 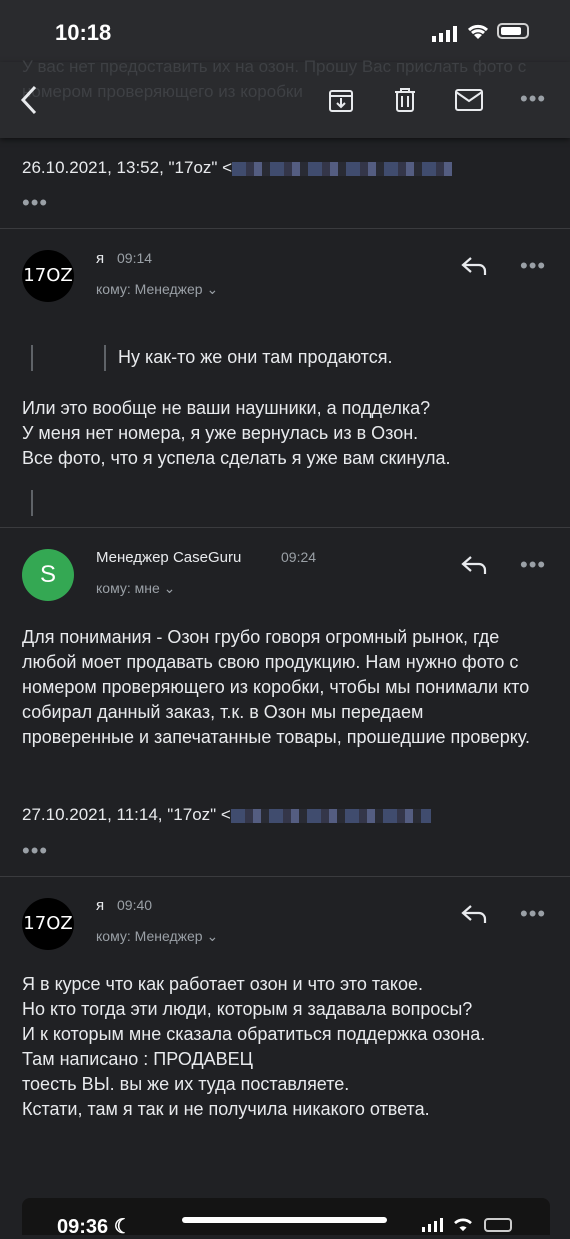 I want to click on quoted-header-text: 26.10.2021, 13:52, "17oz" <, so click(x=127, y=167).